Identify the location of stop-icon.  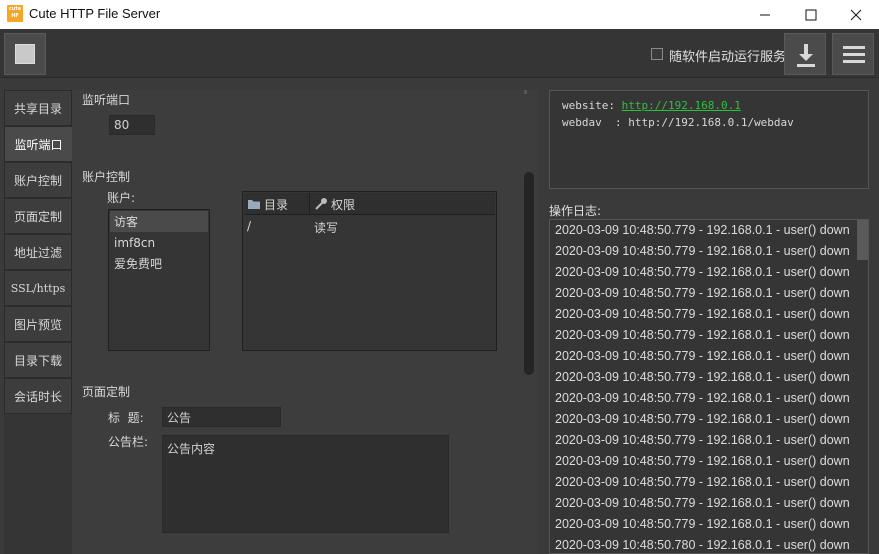
(25, 54).